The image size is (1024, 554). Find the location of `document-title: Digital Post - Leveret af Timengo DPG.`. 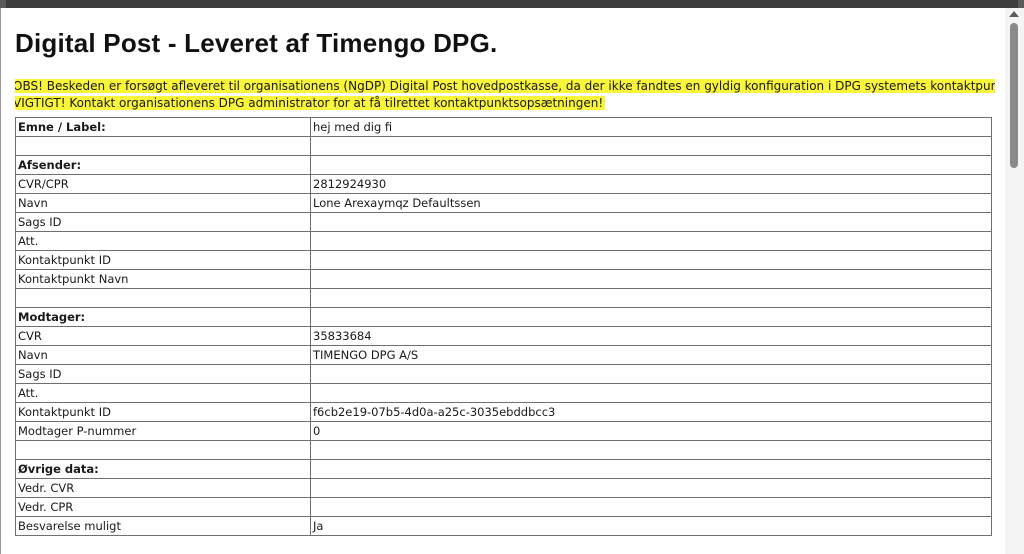

document-title: Digital Post - Leveret af Timengo DPG. is located at coordinates (256, 43).